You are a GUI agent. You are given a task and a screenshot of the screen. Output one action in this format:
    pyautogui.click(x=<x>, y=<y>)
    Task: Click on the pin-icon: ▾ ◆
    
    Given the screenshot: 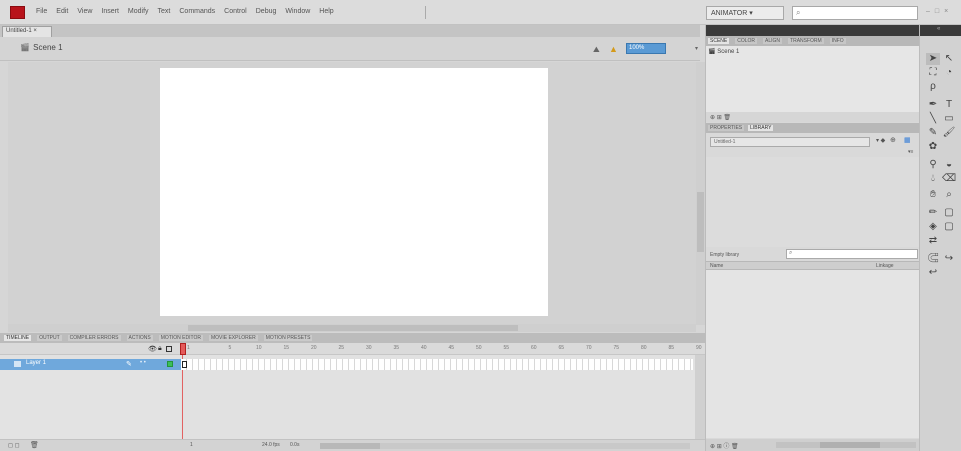 What is the action you would take?
    pyautogui.click(x=880, y=140)
    